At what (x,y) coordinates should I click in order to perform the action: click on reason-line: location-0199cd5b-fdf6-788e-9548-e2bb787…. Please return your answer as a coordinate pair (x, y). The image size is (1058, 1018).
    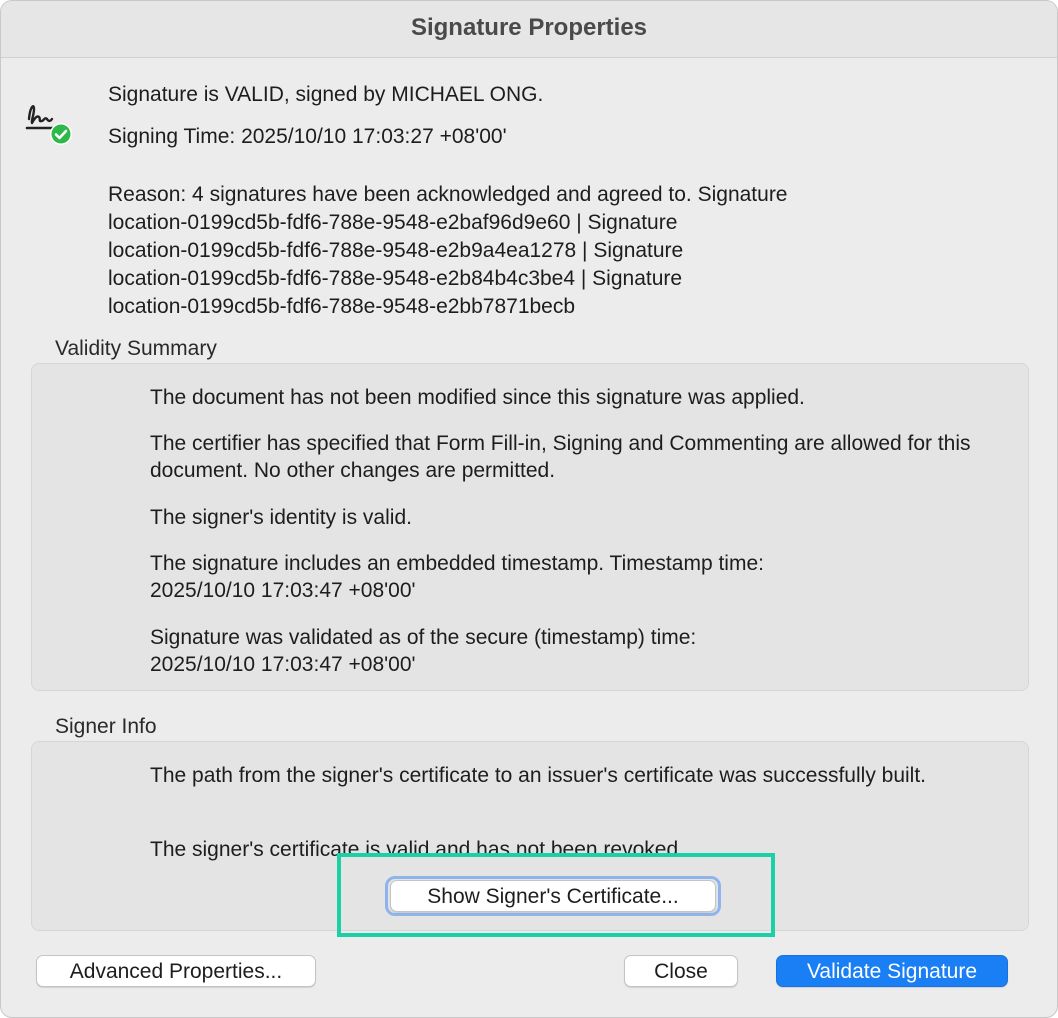
    Looking at the image, I should click on (342, 306).